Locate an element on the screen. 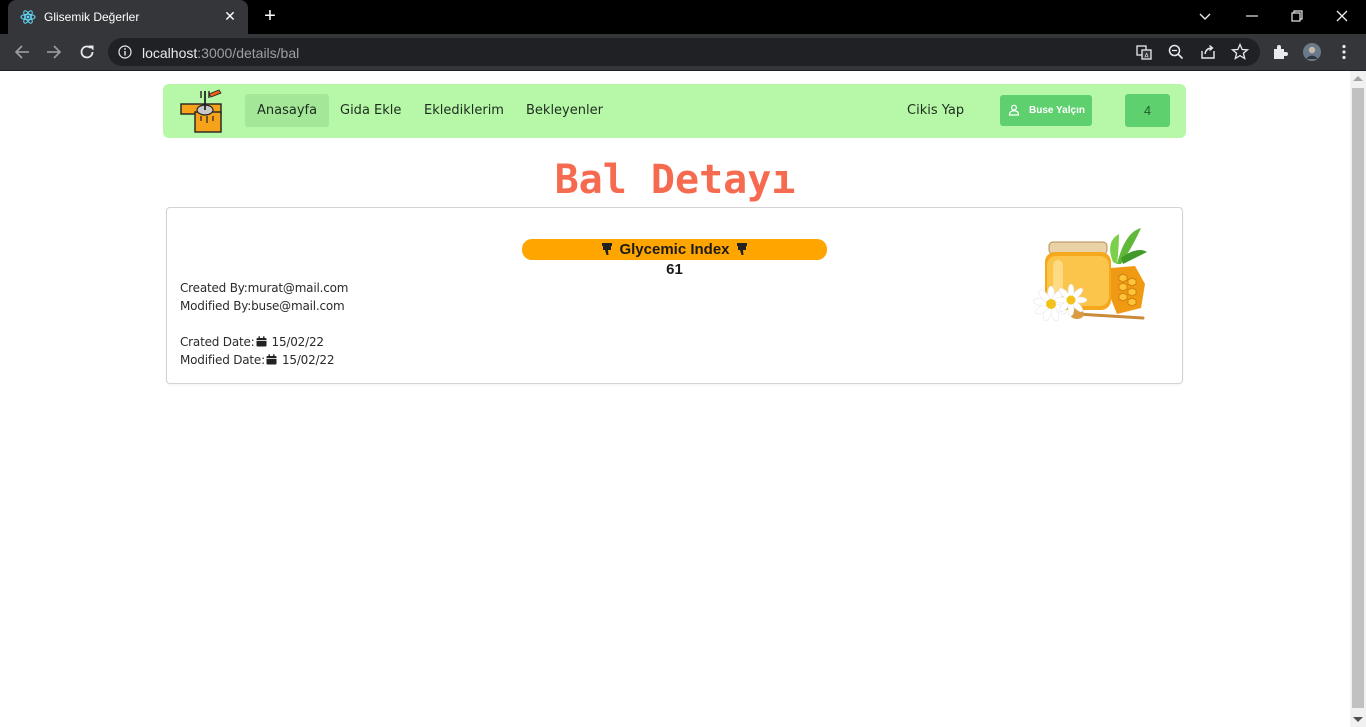 This screenshot has height=727, width=1366. honey-image is located at coordinates (1090, 275).